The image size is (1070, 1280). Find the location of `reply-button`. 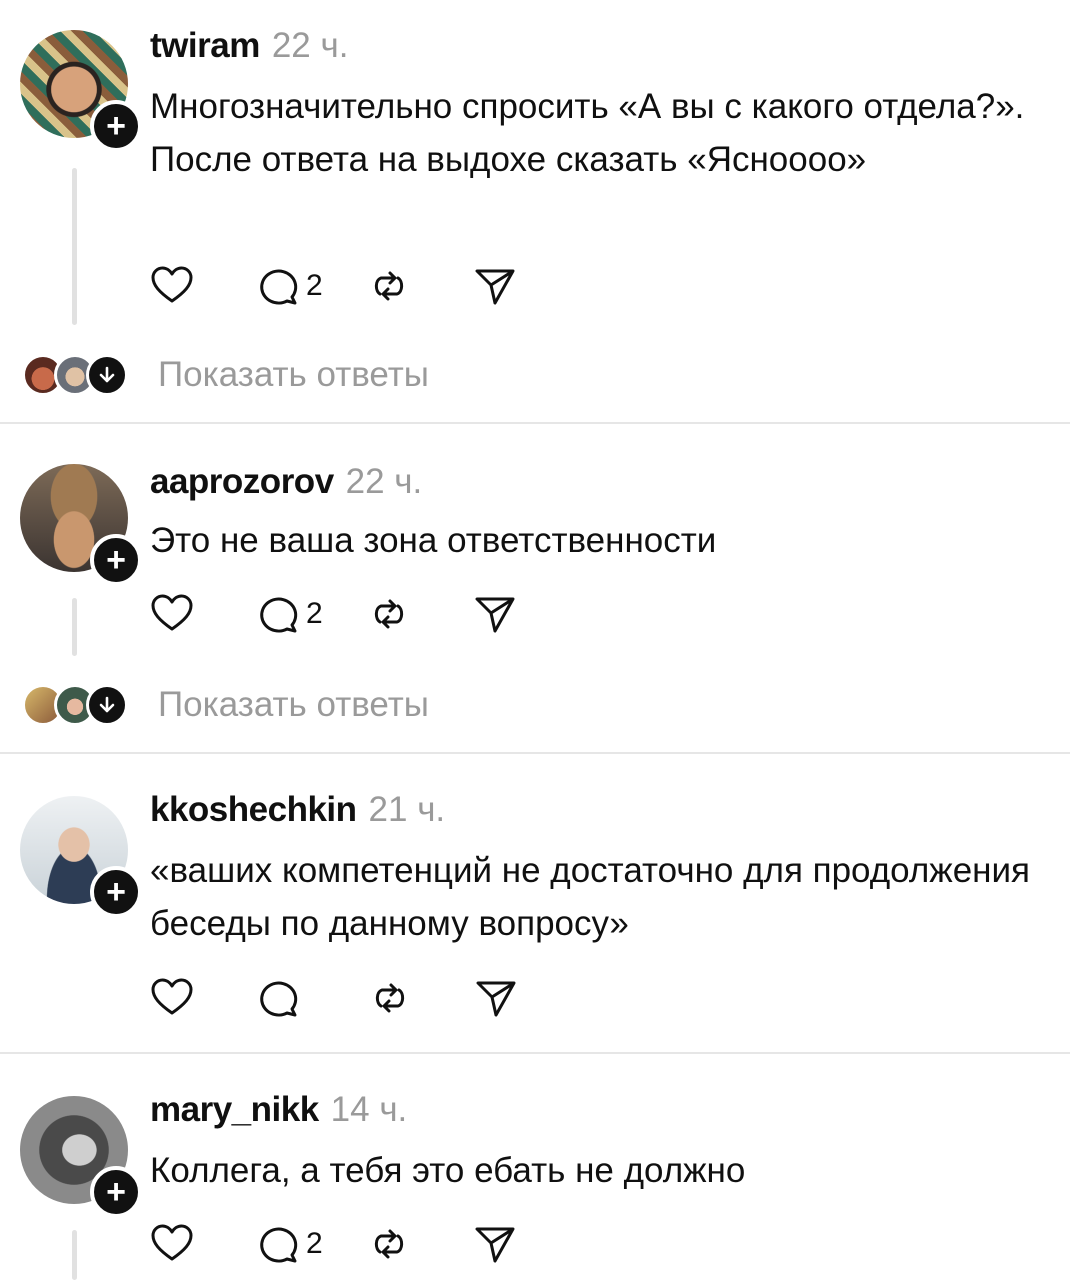

reply-button is located at coordinates (281, 998).